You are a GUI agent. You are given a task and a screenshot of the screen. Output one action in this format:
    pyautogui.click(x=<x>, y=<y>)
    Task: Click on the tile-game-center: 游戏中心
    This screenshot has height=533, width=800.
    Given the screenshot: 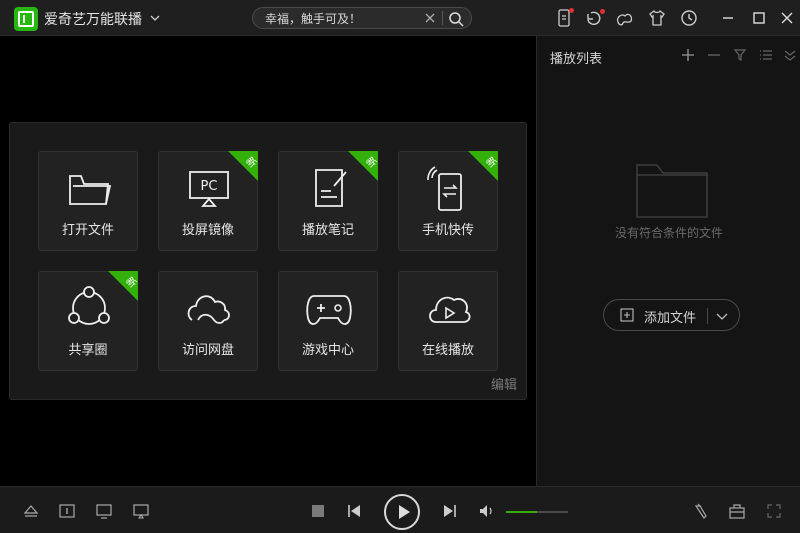 What is the action you would take?
    pyautogui.click(x=328, y=321)
    